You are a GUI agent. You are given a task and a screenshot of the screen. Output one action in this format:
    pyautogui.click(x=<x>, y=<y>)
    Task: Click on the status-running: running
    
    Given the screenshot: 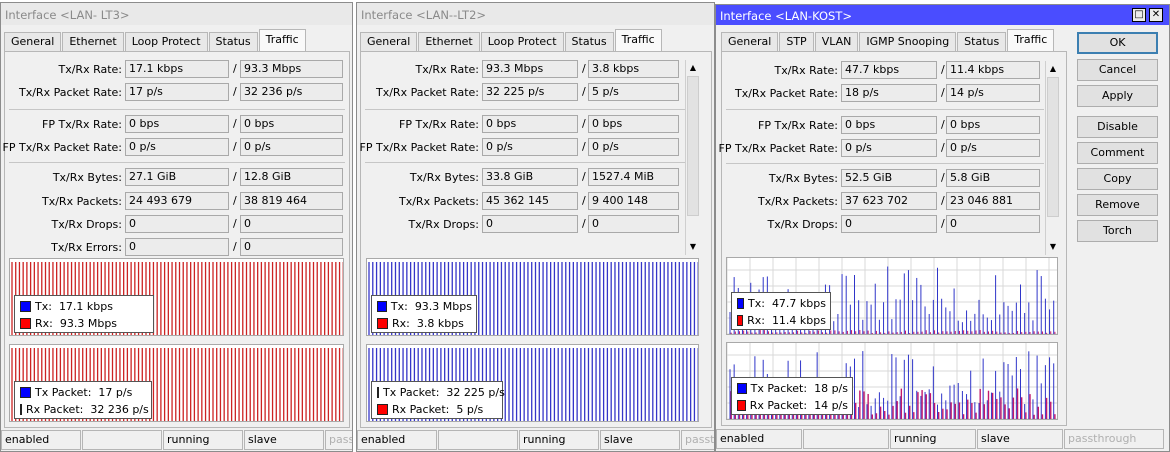 What is the action you would take?
    pyautogui.click(x=933, y=439)
    